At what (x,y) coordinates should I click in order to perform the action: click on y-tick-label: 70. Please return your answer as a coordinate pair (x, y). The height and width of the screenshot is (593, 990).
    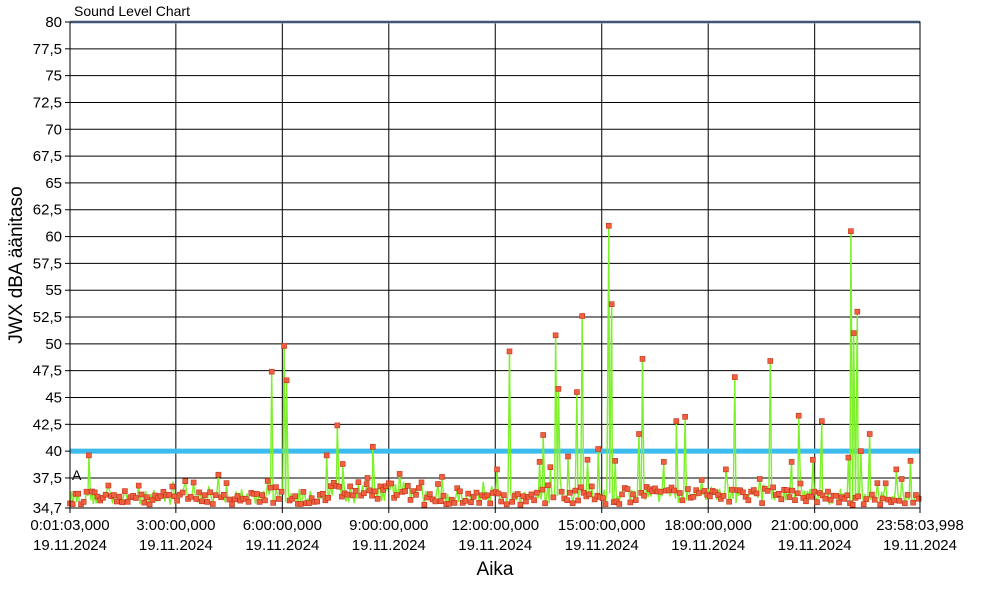
    Looking at the image, I should click on (53, 129).